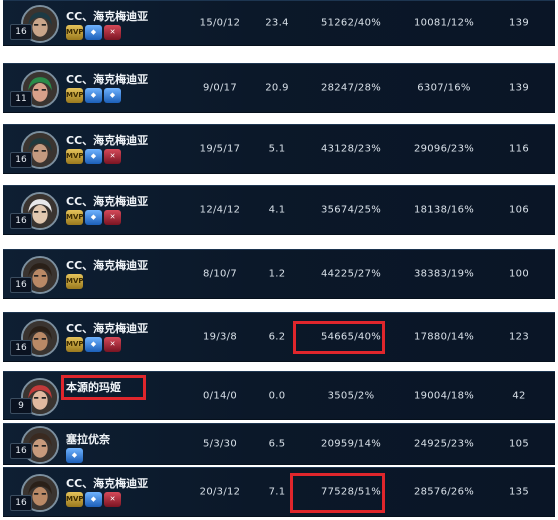 The height and width of the screenshot is (520, 558). I want to click on badge-group: ◆, so click(74, 455).